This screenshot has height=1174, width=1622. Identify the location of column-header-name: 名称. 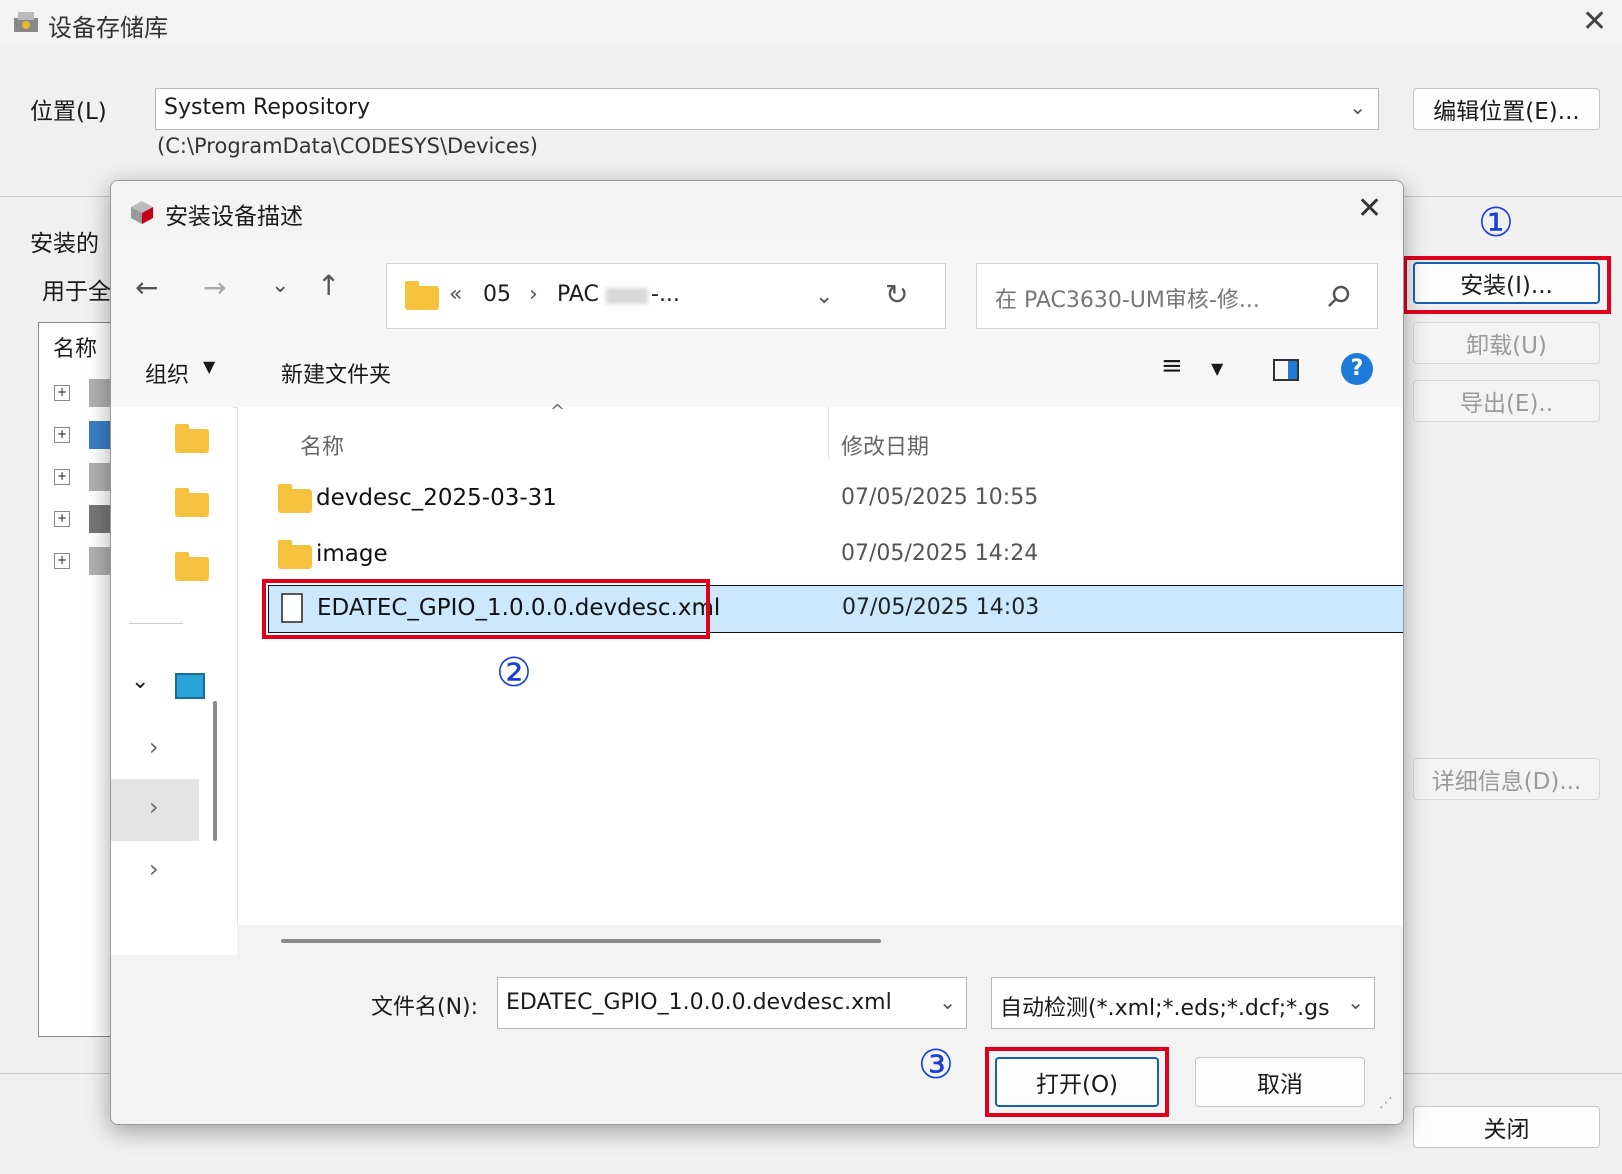
(322, 445).